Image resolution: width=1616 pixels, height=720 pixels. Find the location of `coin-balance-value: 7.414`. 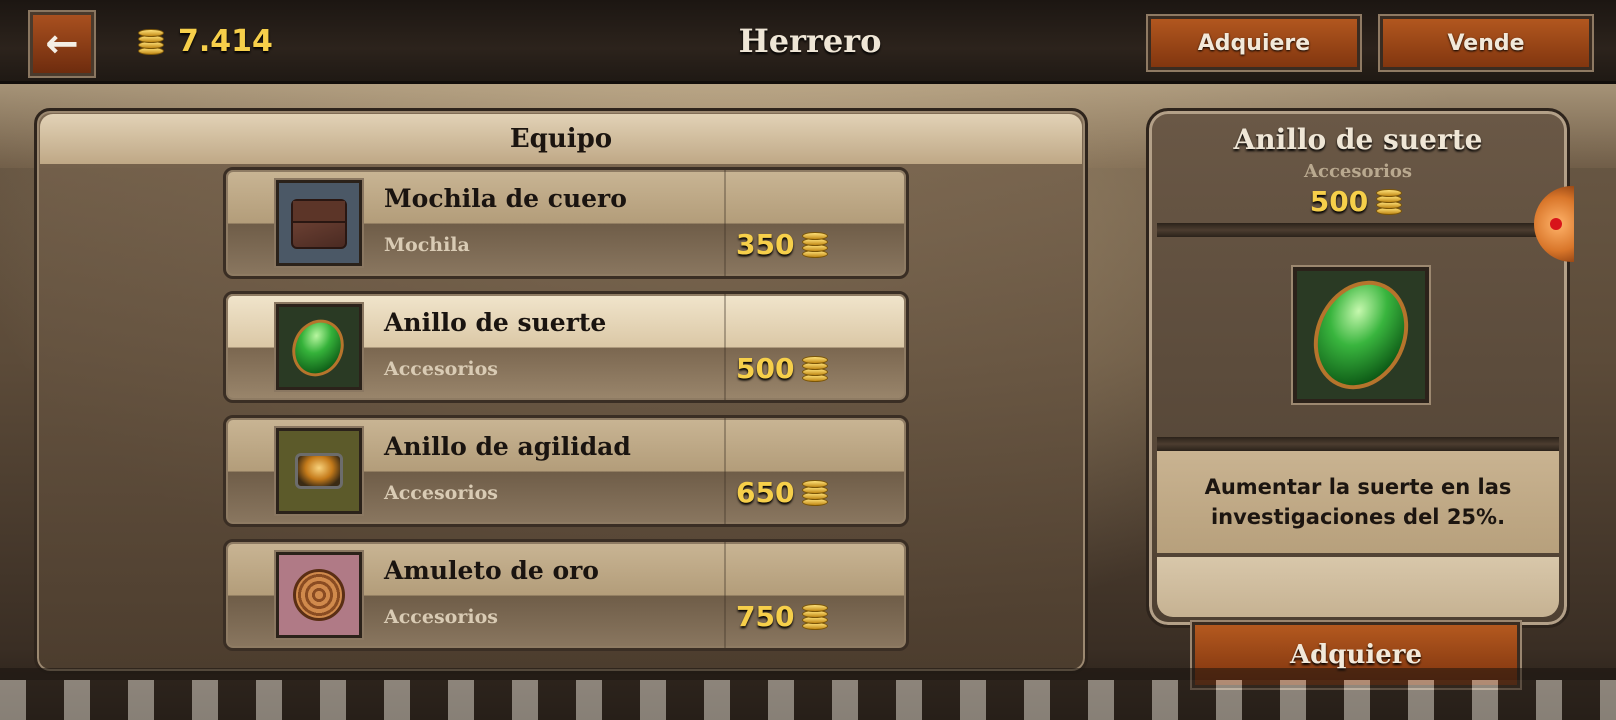

coin-balance-value: 7.414 is located at coordinates (225, 41).